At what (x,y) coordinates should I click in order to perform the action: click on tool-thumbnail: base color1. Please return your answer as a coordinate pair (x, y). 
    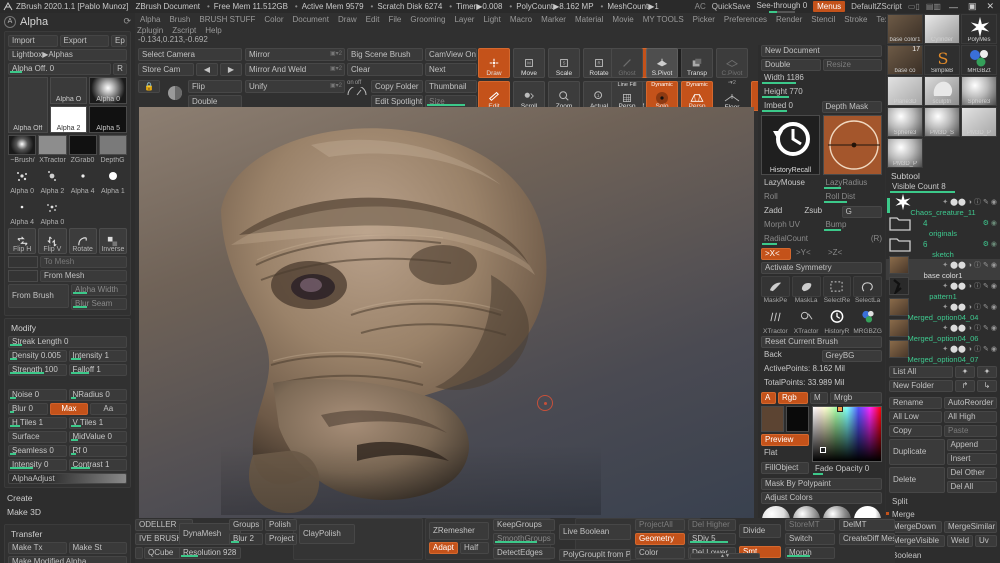
    Looking at the image, I should click on (905, 29).